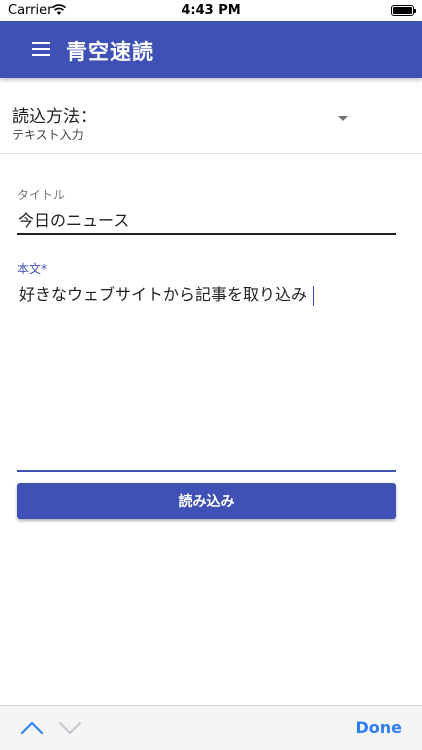  I want to click on body-underline, so click(206, 471).